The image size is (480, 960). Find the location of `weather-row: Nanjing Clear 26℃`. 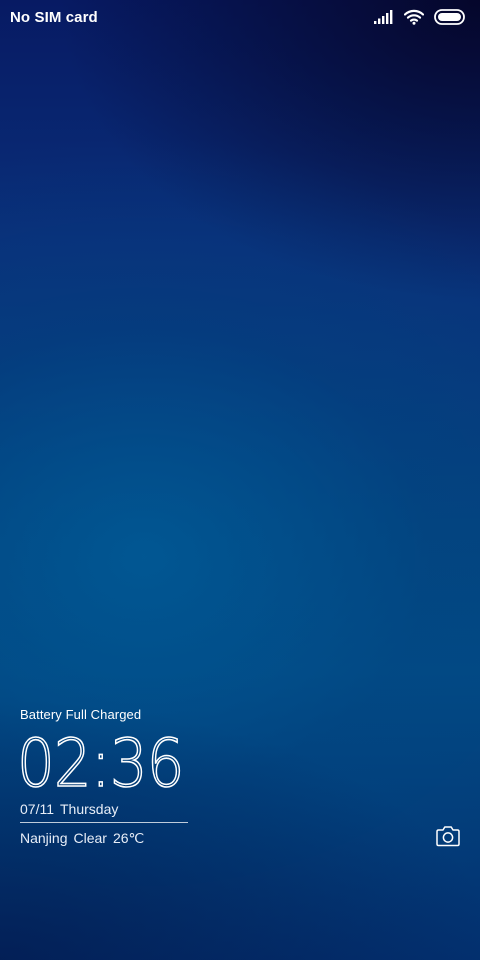

weather-row: Nanjing Clear 26℃ is located at coordinates (82, 838).